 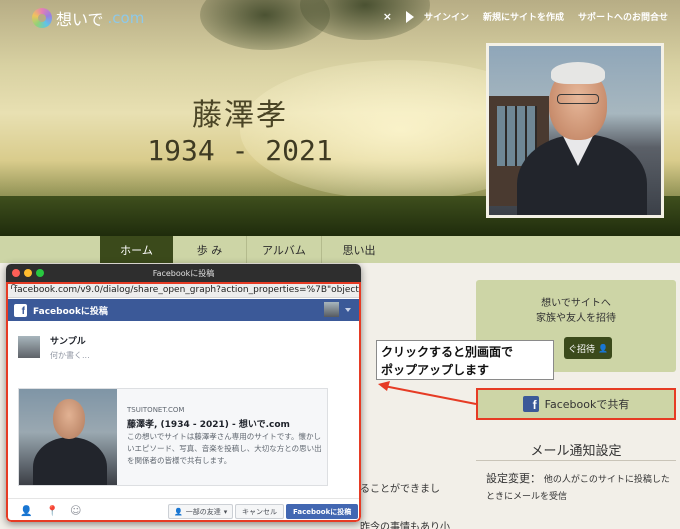 What do you see at coordinates (240, 150) in the screenshot?
I see `memorial-years: 1934 - 2021` at bounding box center [240, 150].